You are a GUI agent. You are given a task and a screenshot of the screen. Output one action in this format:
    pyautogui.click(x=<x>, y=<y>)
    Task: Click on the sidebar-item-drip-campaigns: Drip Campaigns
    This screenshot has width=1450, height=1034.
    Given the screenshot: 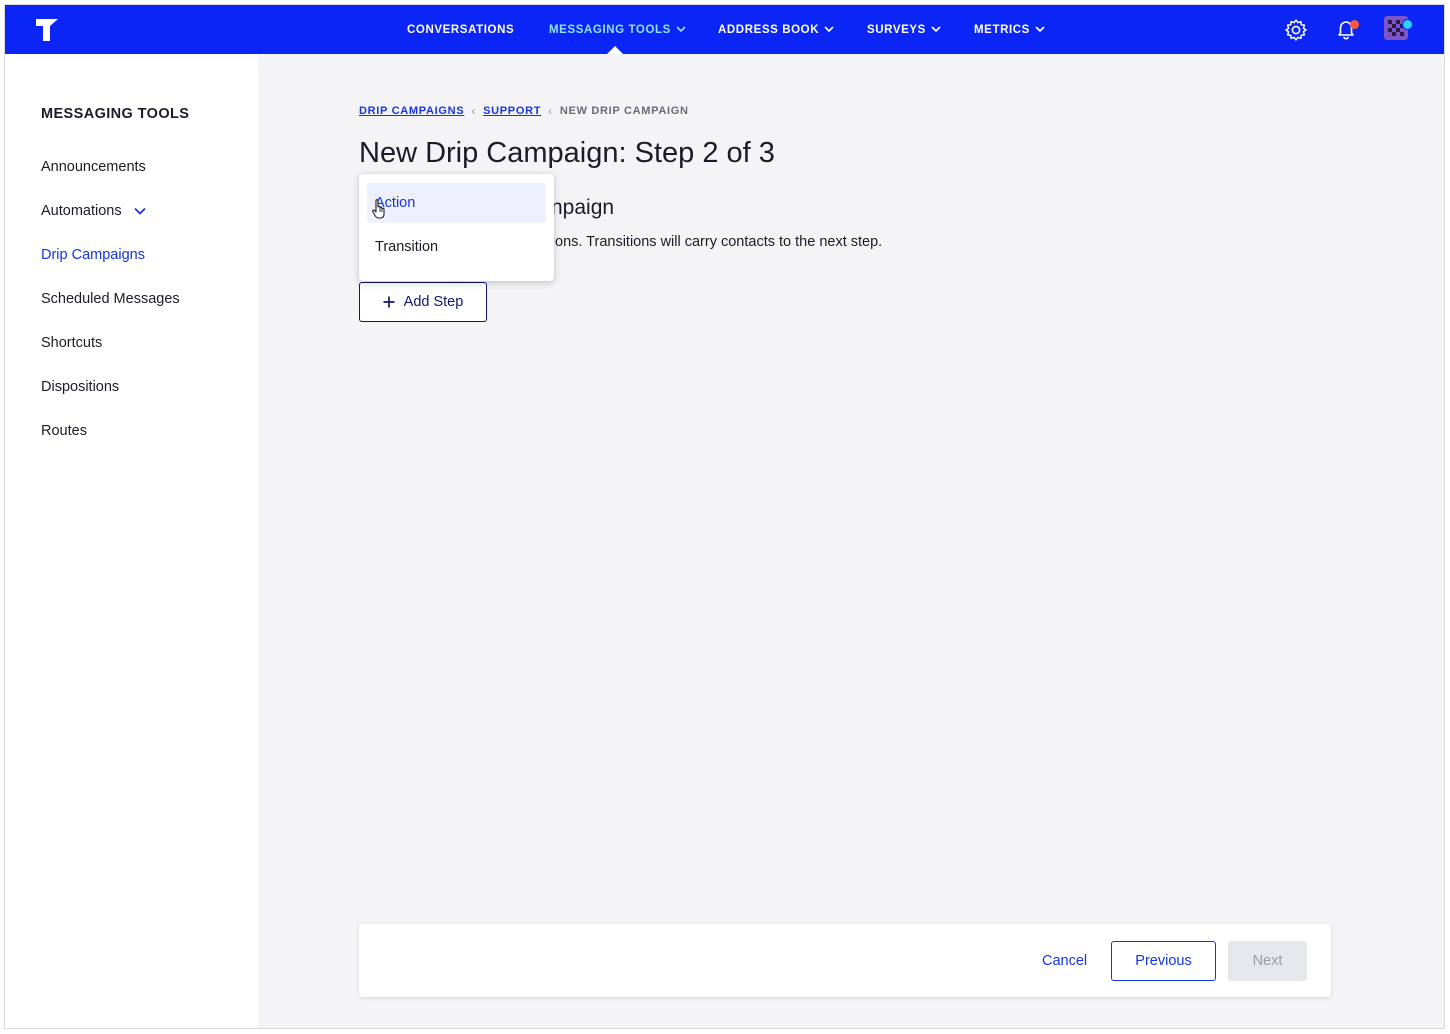 What is the action you would take?
    pyautogui.click(x=93, y=255)
    